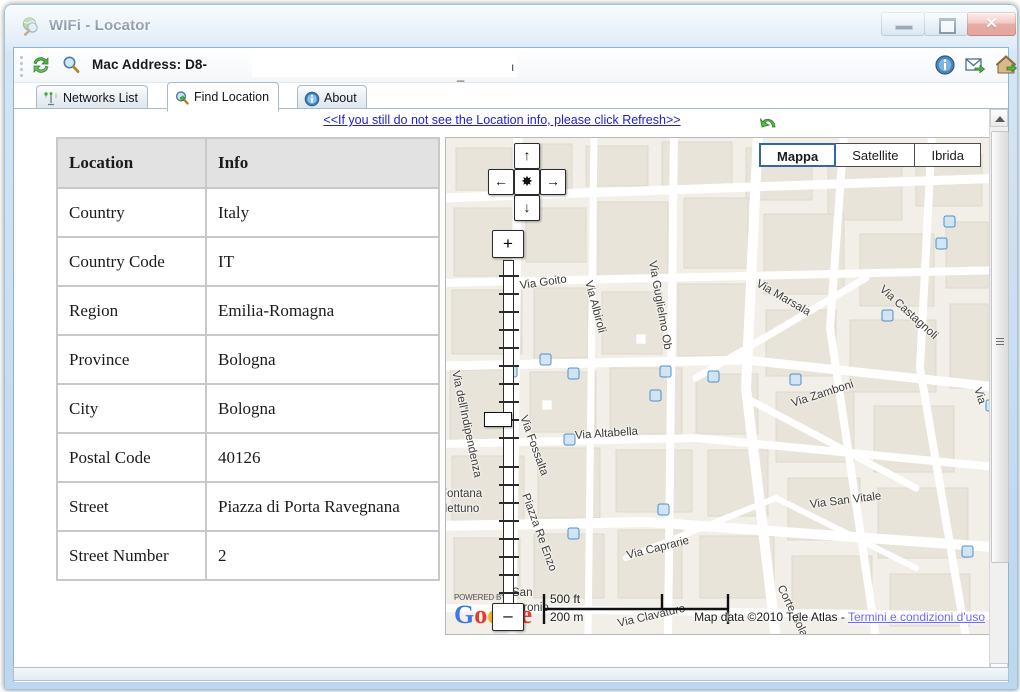 Image resolution: width=1020 pixels, height=692 pixels. Describe the element at coordinates (461, 74) in the screenshot. I see `mac-address-tail: _` at that location.